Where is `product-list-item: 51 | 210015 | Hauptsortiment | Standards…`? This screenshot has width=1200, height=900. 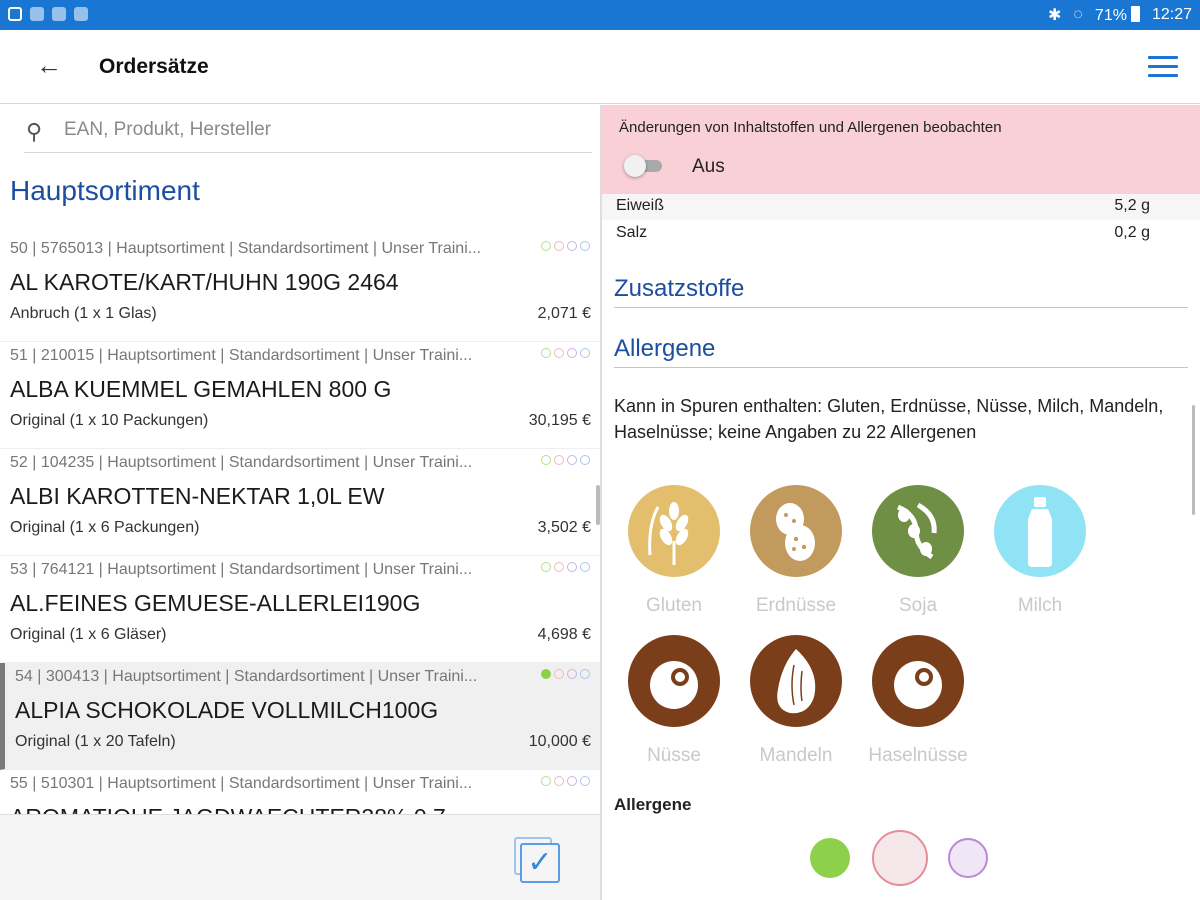 product-list-item: 51 | 210015 | Hauptsortiment | Standards… is located at coordinates (300, 395).